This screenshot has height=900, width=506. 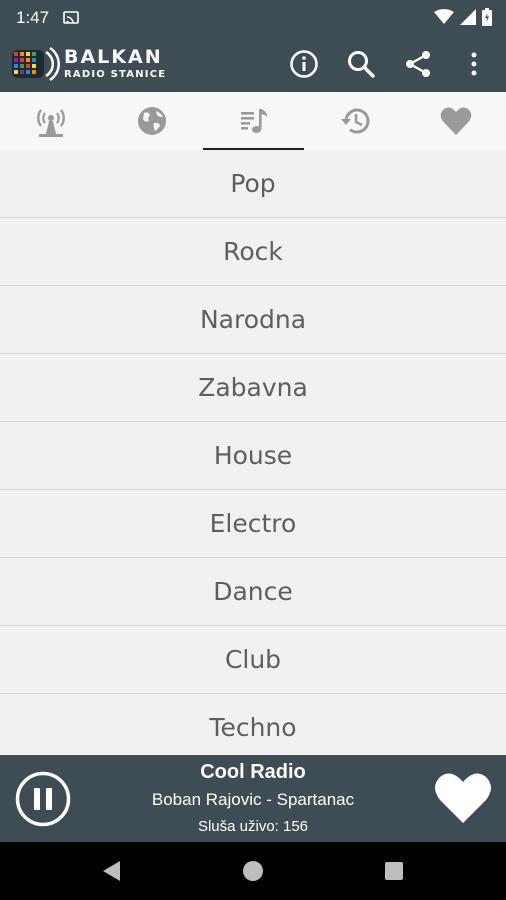 I want to click on favorite-button, so click(x=463, y=798).